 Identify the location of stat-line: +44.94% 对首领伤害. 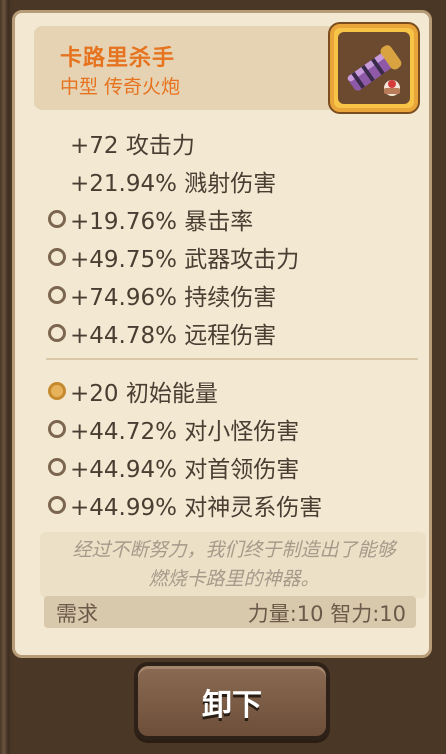
(185, 470).